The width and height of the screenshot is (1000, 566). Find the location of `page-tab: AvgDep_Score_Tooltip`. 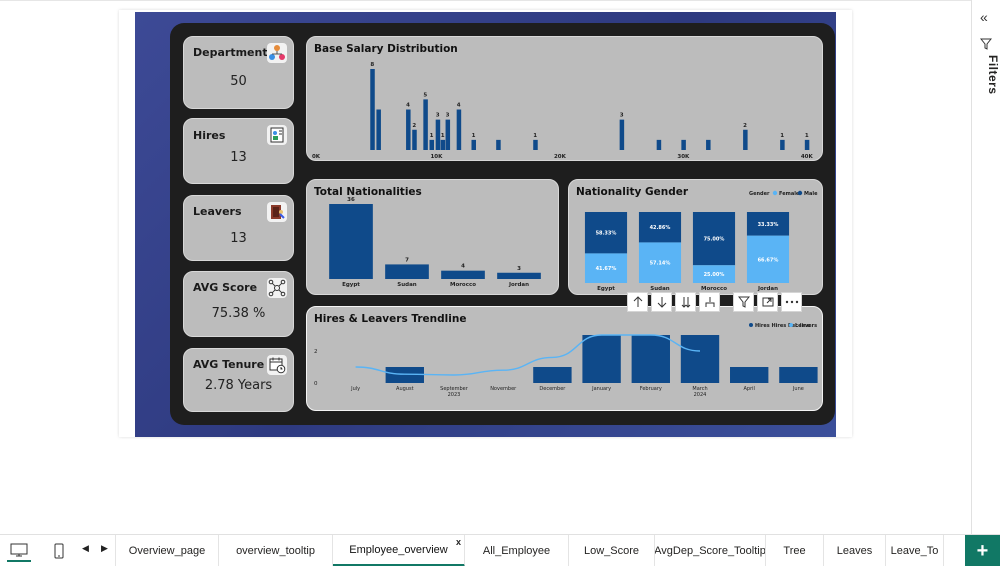

page-tab: AvgDep_Score_Tooltip is located at coordinates (710, 550).